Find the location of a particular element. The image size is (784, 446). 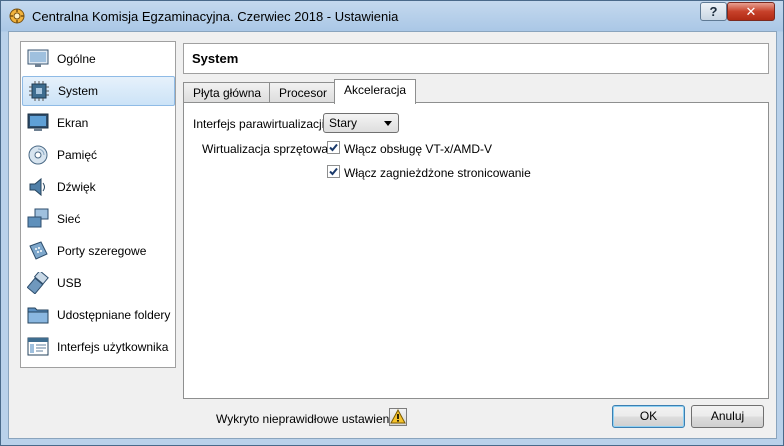

tab-acceleration: Akceleracja is located at coordinates (375, 91).